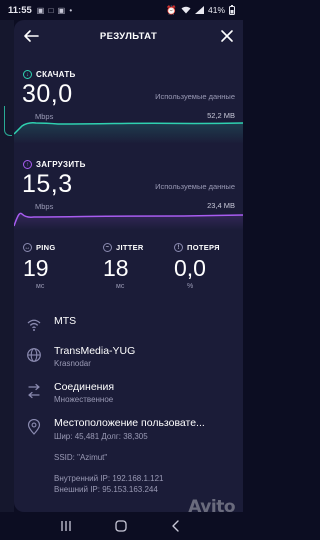 This screenshot has height=540, width=320. I want to click on ping-label: PING, so click(46, 247).